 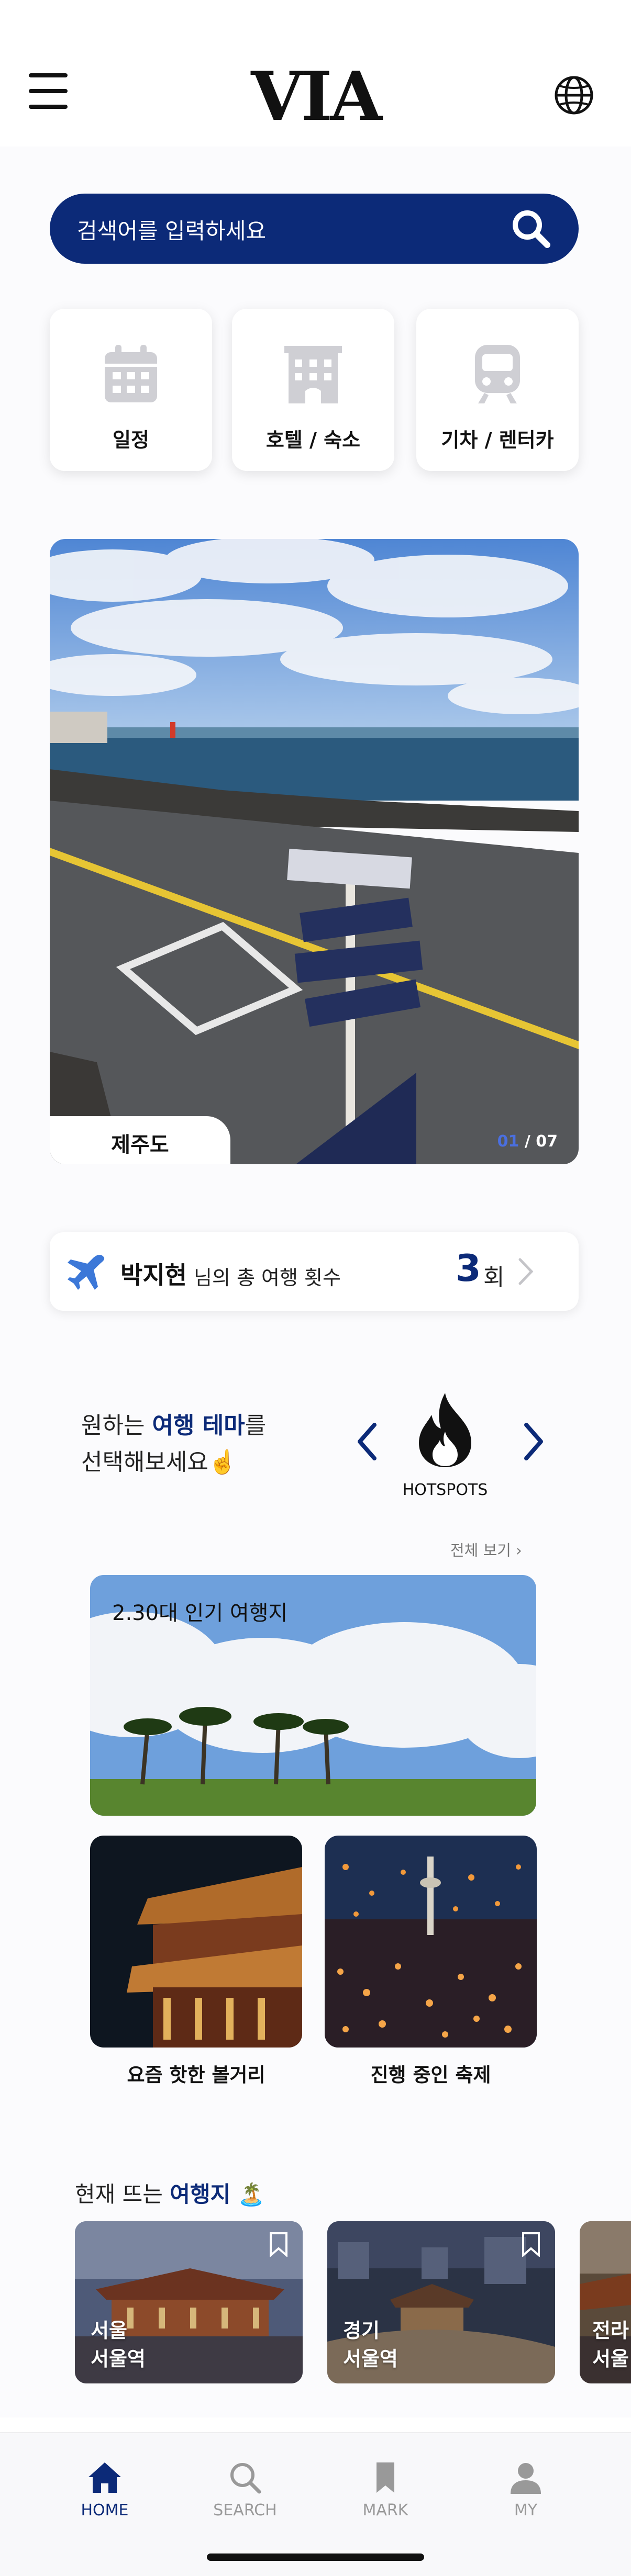 I want to click on trending-card: 전라 서울, so click(x=605, y=2302).